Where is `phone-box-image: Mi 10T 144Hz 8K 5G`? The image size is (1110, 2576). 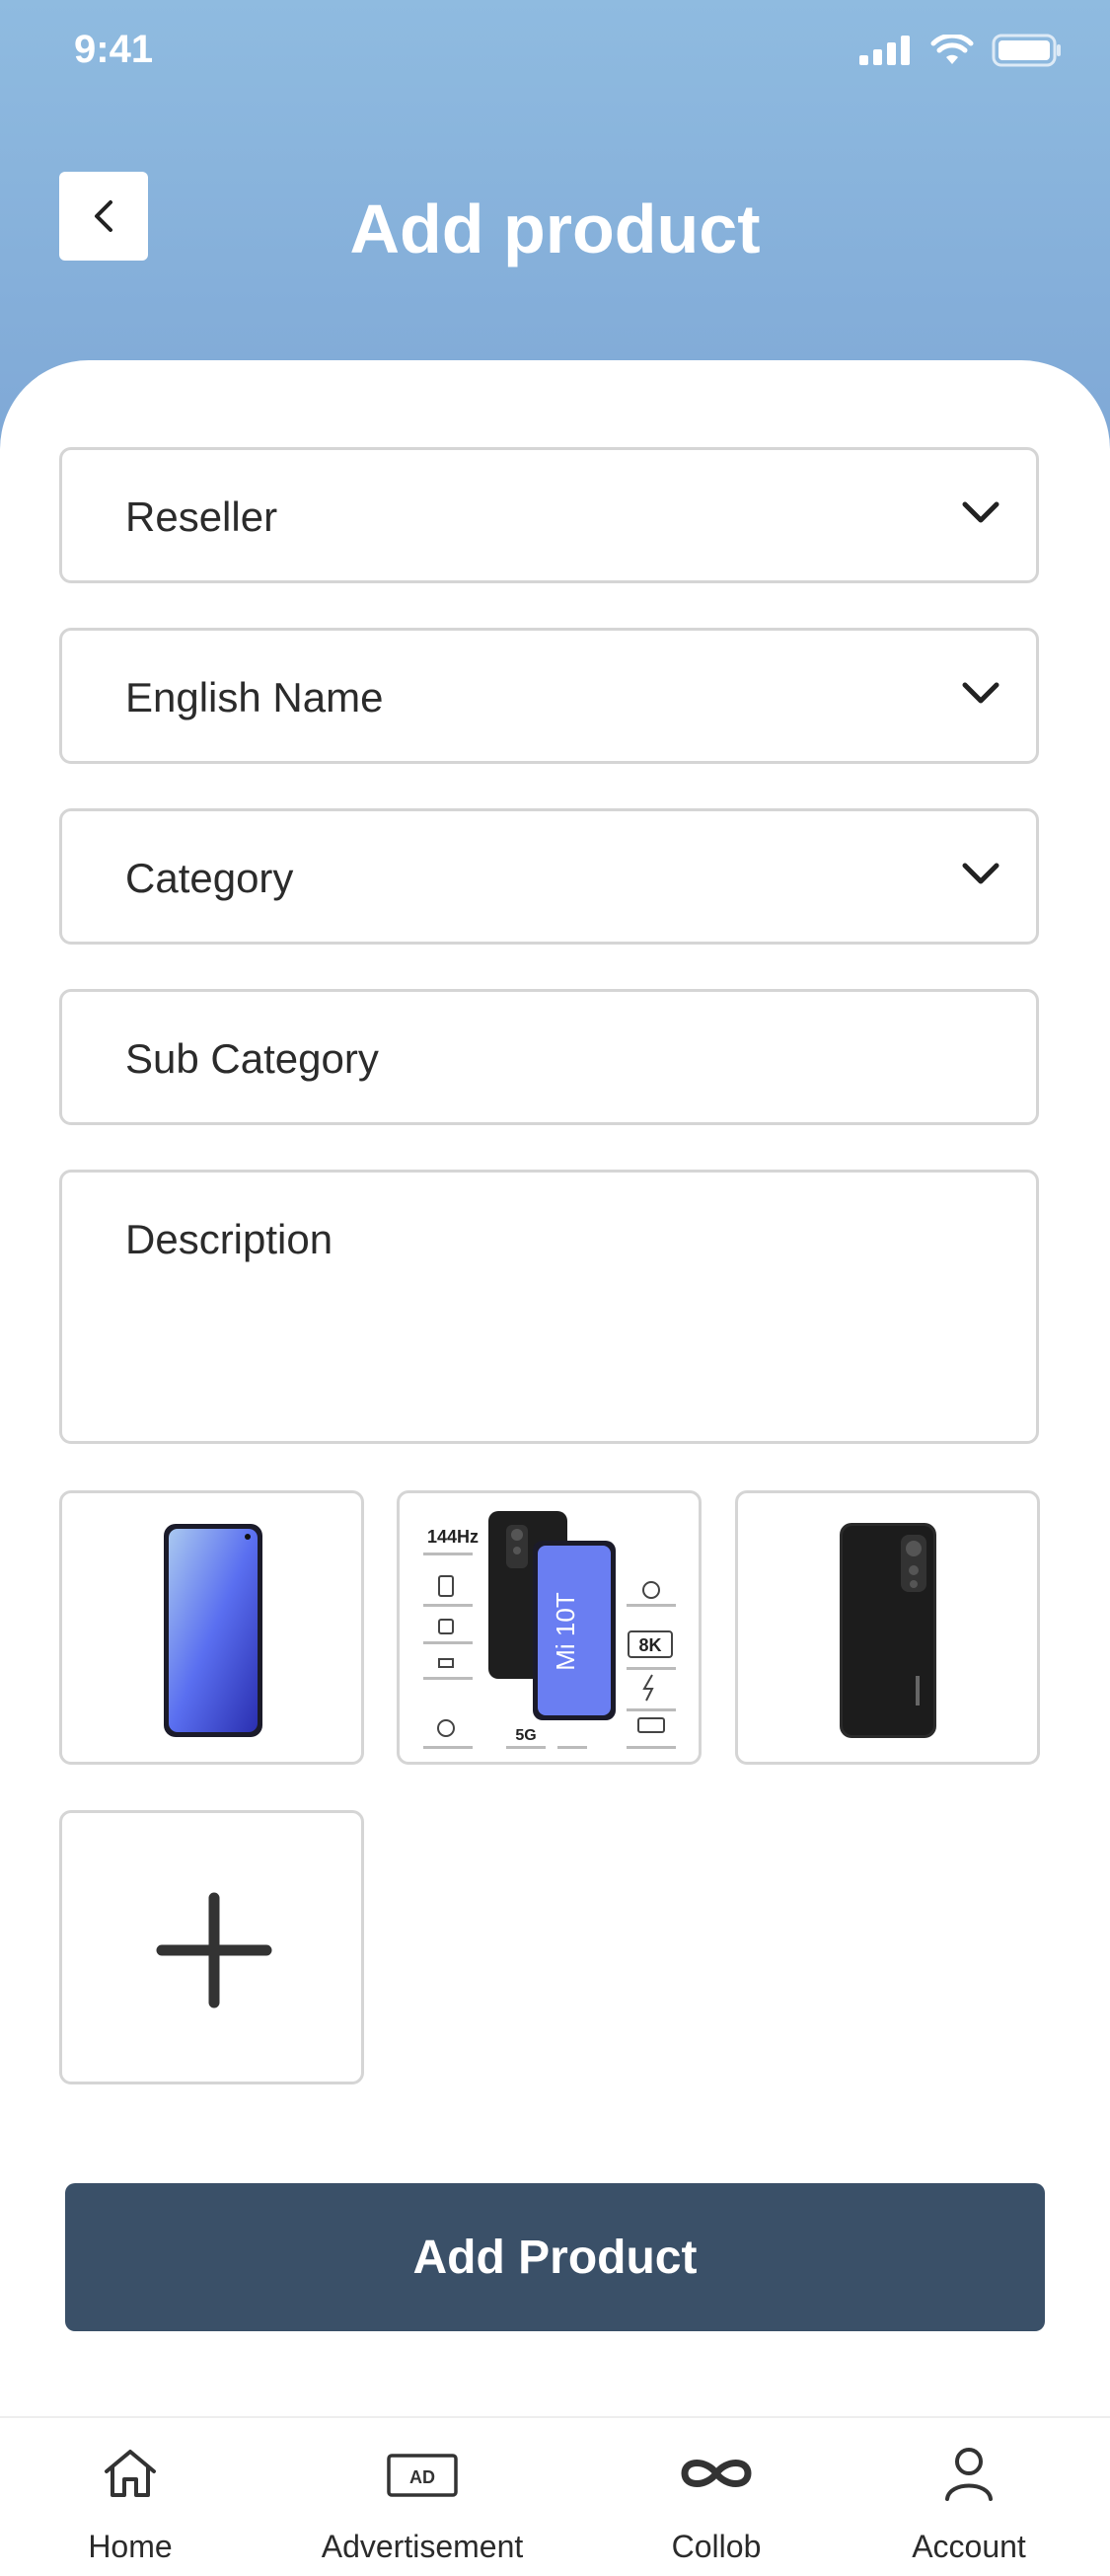 phone-box-image: Mi 10T 144Hz 8K 5G is located at coordinates (550, 1630).